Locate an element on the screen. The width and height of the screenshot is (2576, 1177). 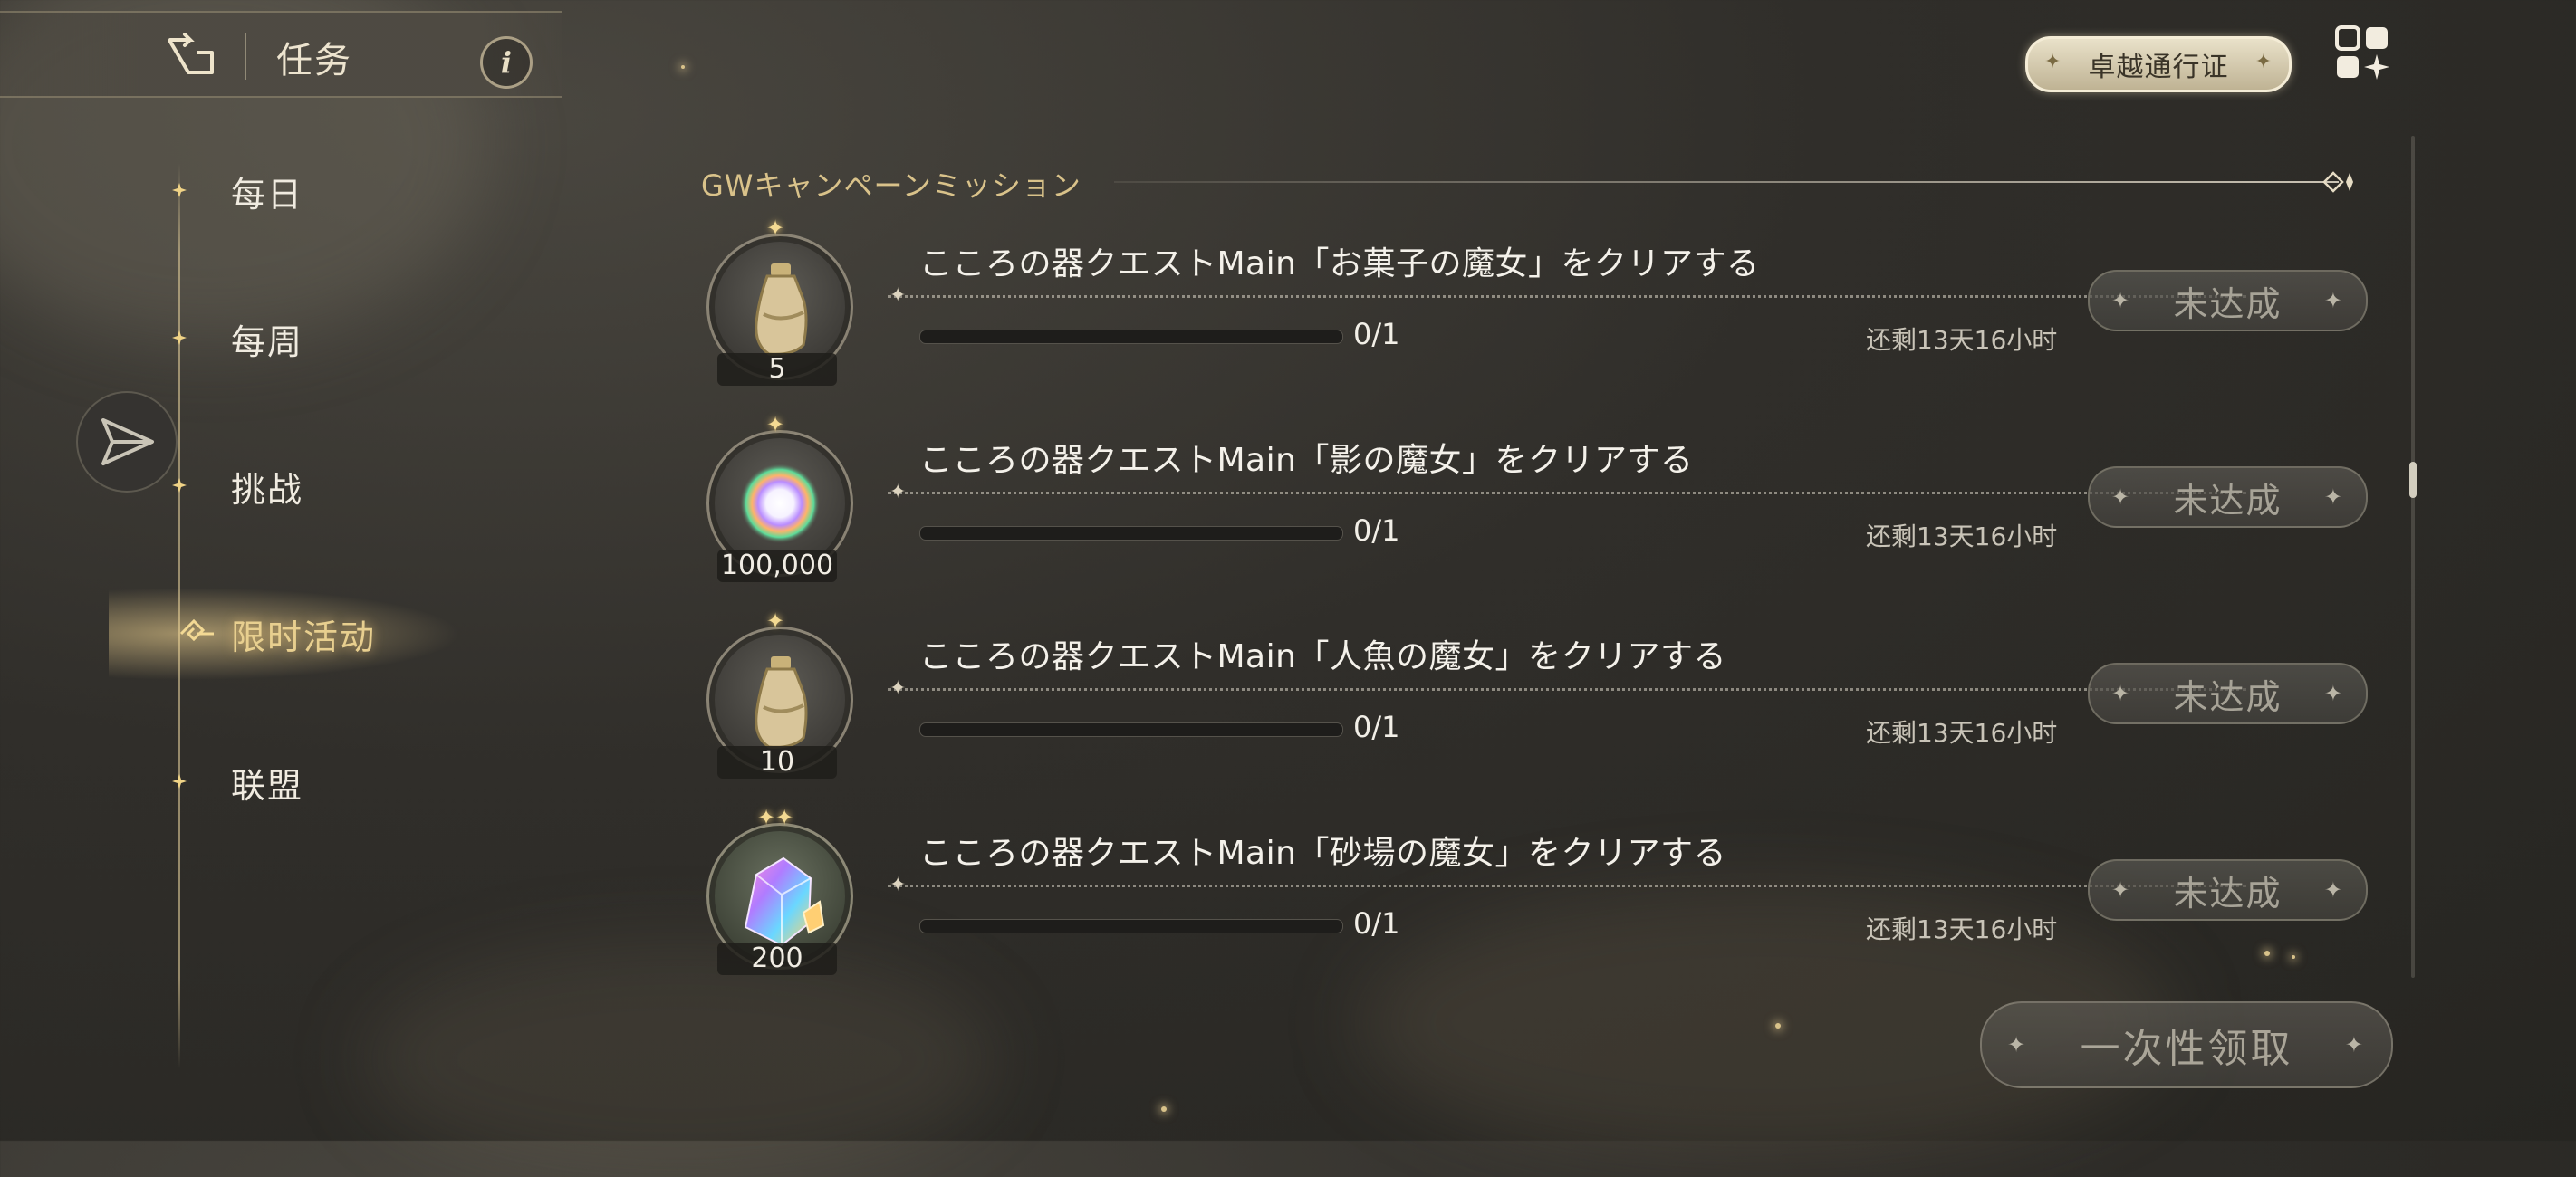
reward-count: 5 is located at coordinates (777, 369).